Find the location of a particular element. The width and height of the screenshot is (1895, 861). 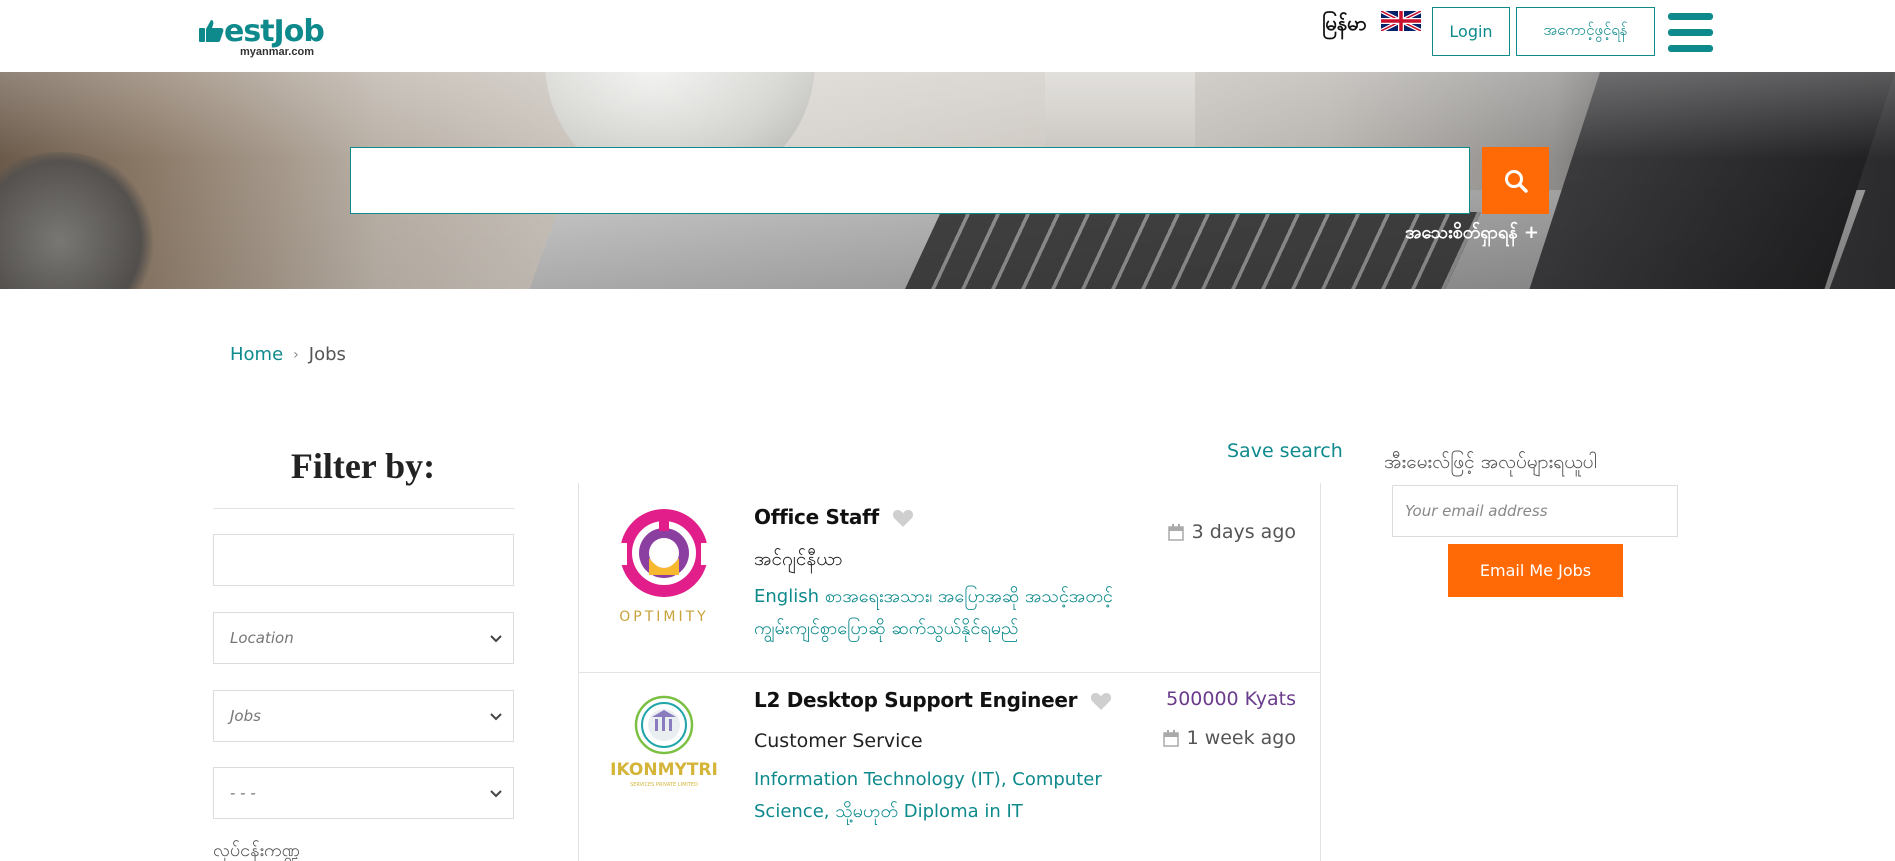

filter-divider is located at coordinates (364, 508).